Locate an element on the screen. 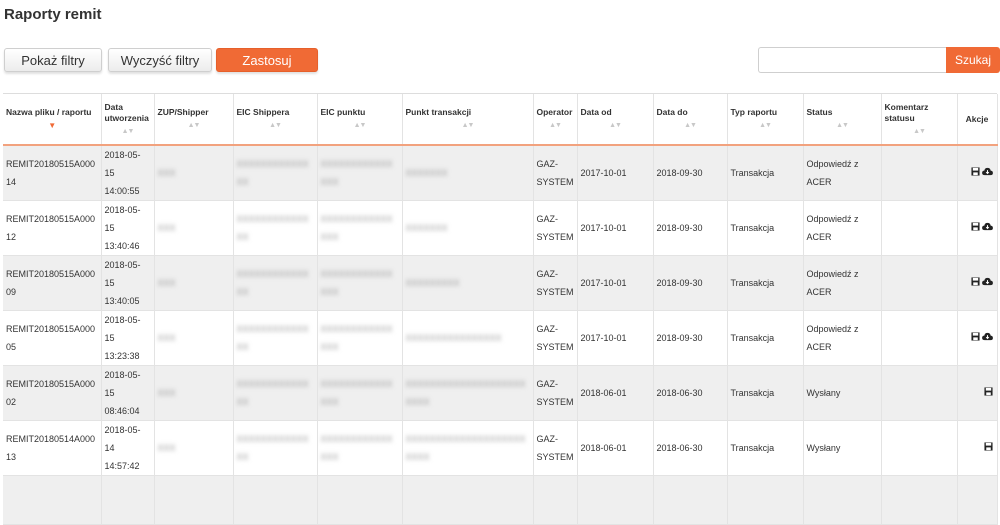 The height and width of the screenshot is (525, 1000). cell-name: REMIT20180515A00005 is located at coordinates (52, 338).